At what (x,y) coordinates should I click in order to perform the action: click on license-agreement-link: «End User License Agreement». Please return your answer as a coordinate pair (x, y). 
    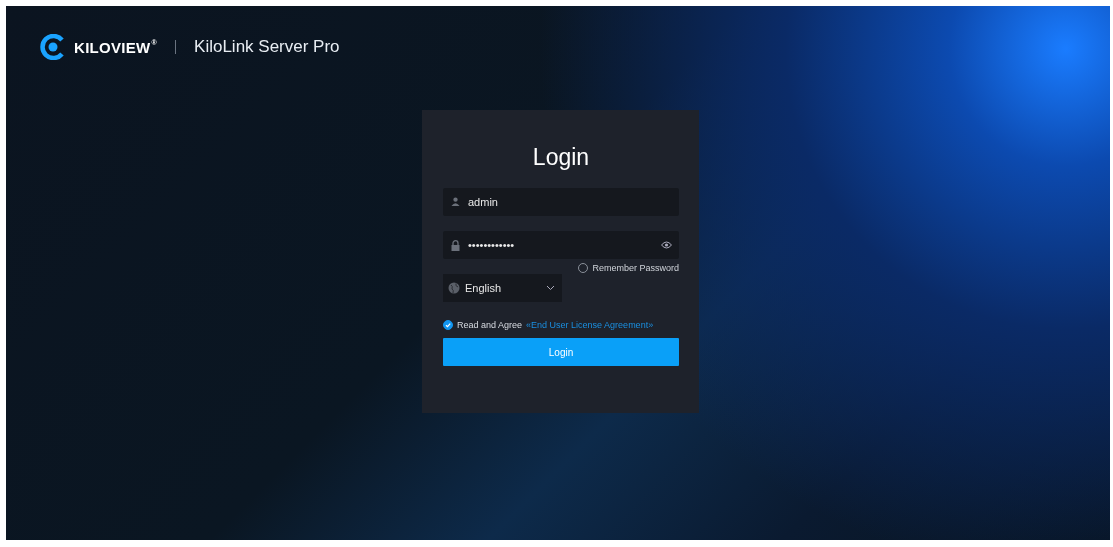
    Looking at the image, I should click on (590, 325).